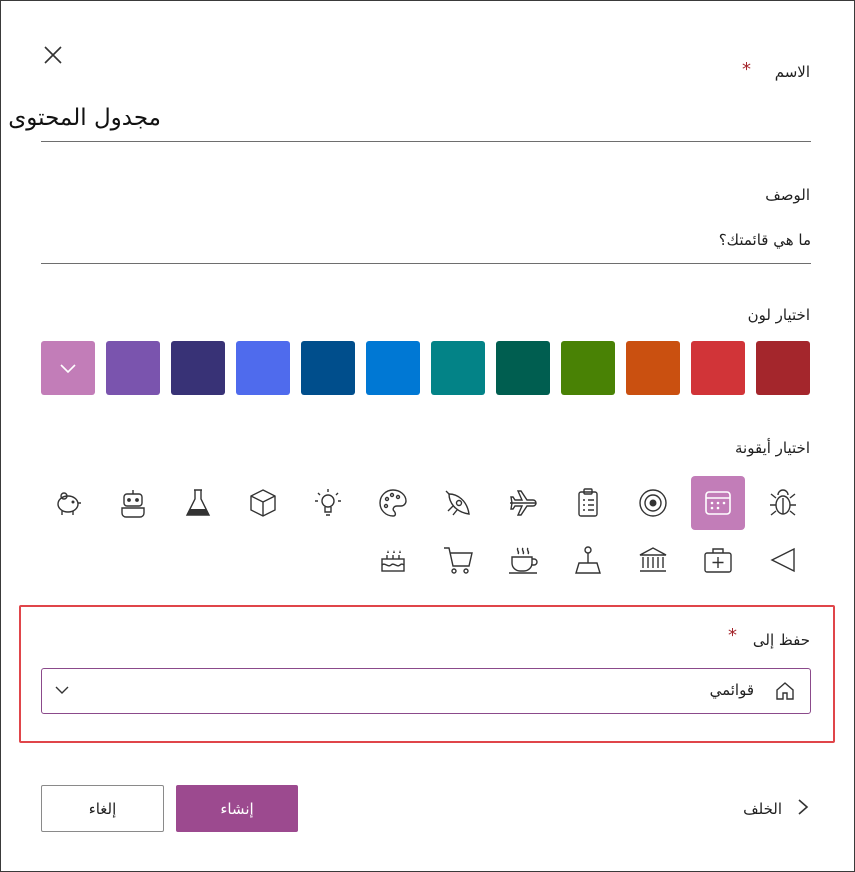  I want to click on cancel-button: إلغاء, so click(102, 808).